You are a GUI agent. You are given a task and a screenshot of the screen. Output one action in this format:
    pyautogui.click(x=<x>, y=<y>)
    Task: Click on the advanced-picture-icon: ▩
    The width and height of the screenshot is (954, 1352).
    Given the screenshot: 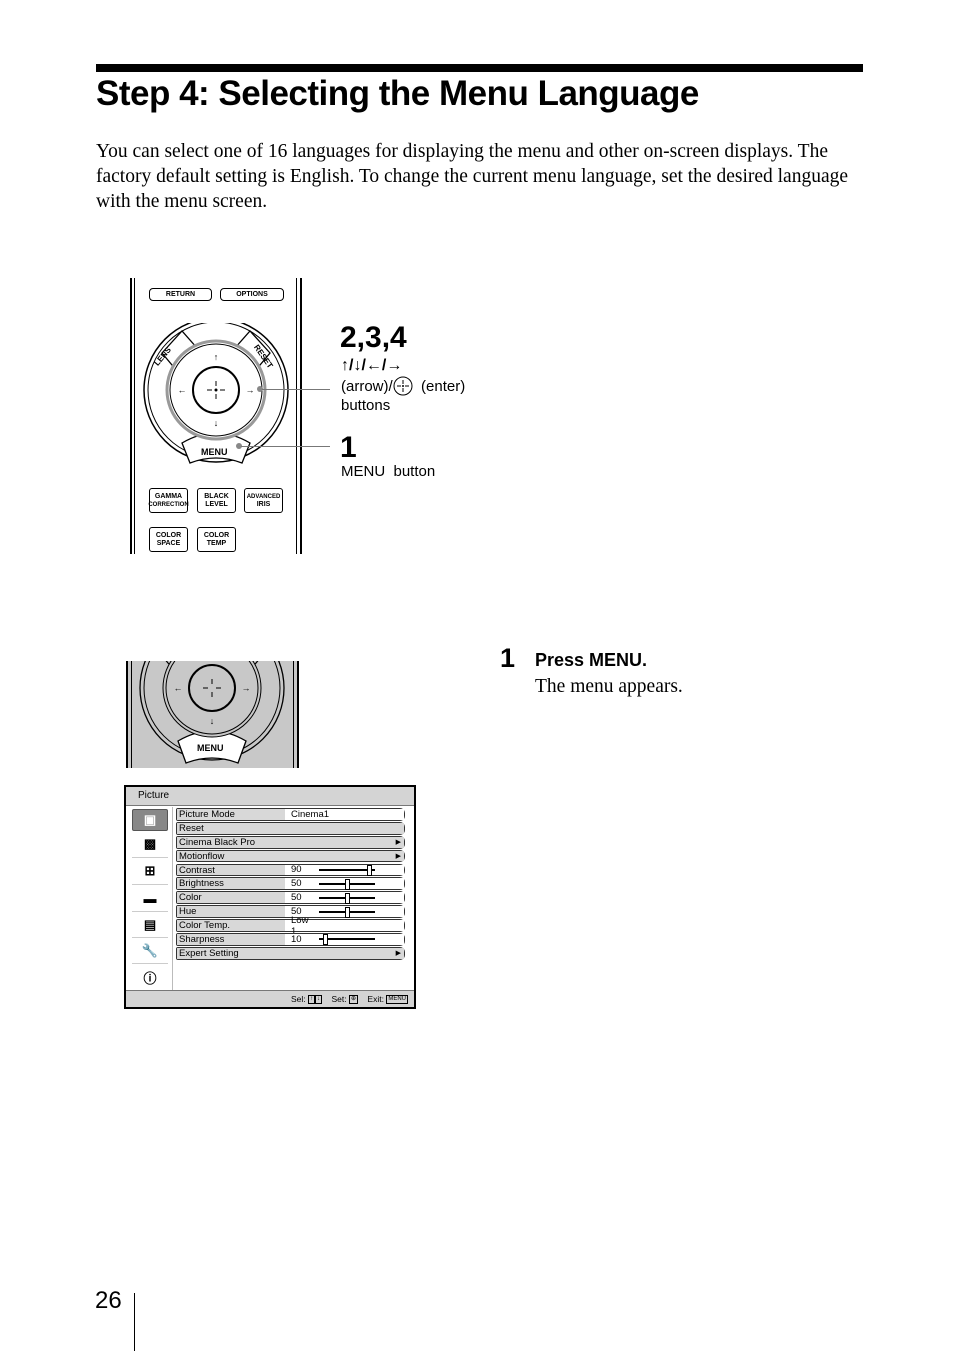 What is the action you would take?
    pyautogui.click(x=150, y=844)
    